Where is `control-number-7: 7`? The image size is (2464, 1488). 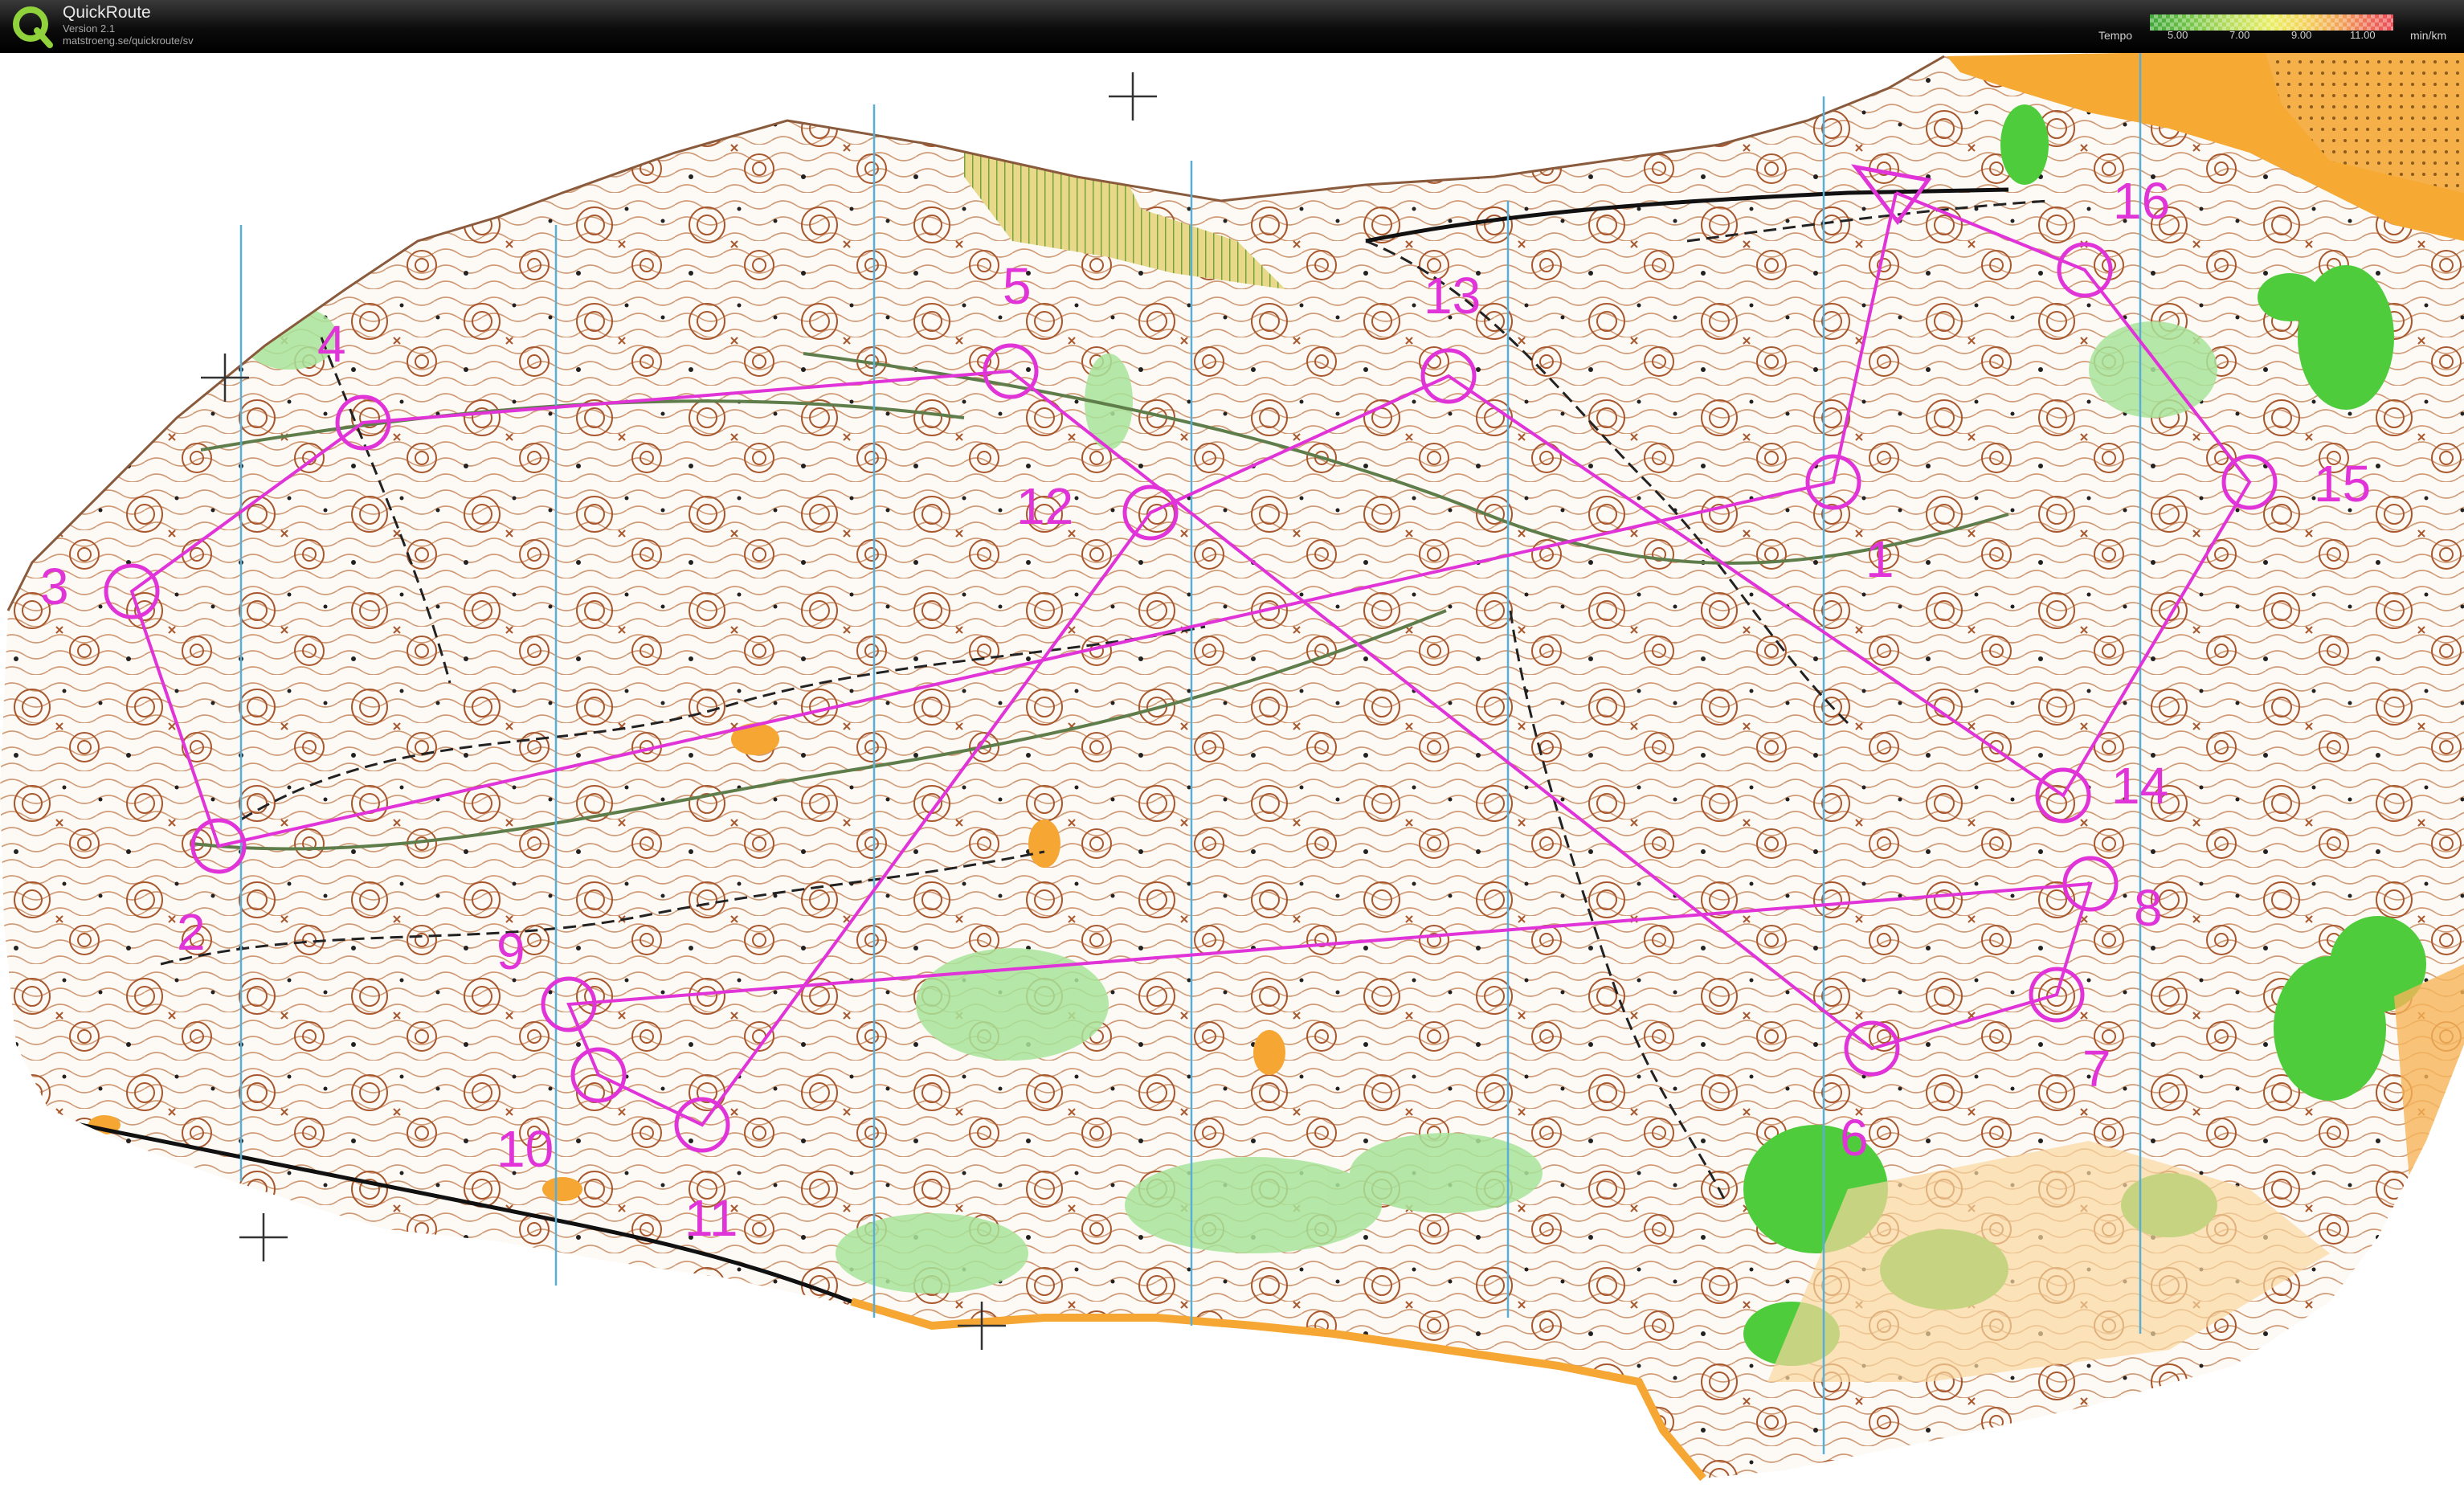
control-number-7: 7 is located at coordinates (2096, 1069).